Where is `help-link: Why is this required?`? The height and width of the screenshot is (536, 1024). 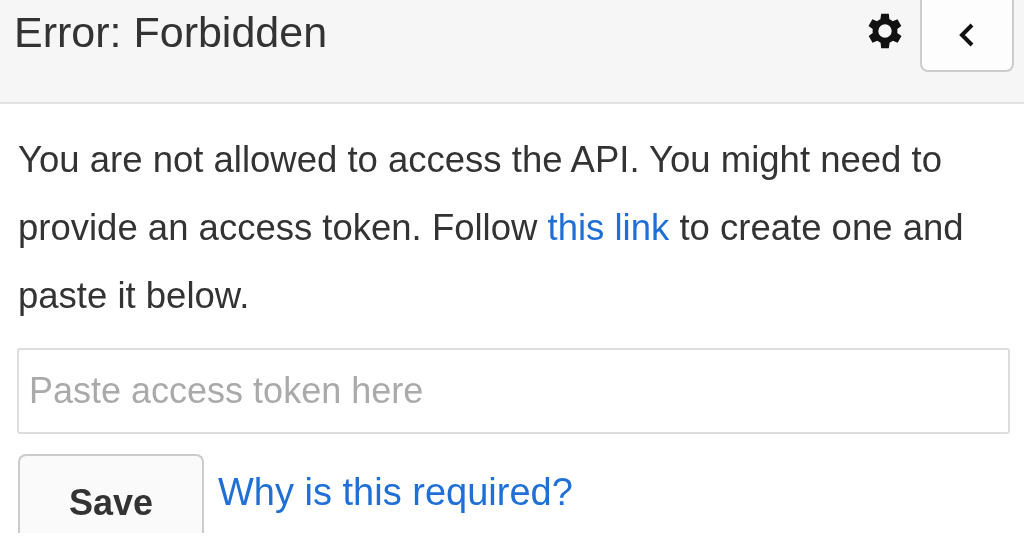 help-link: Why is this required? is located at coordinates (395, 492).